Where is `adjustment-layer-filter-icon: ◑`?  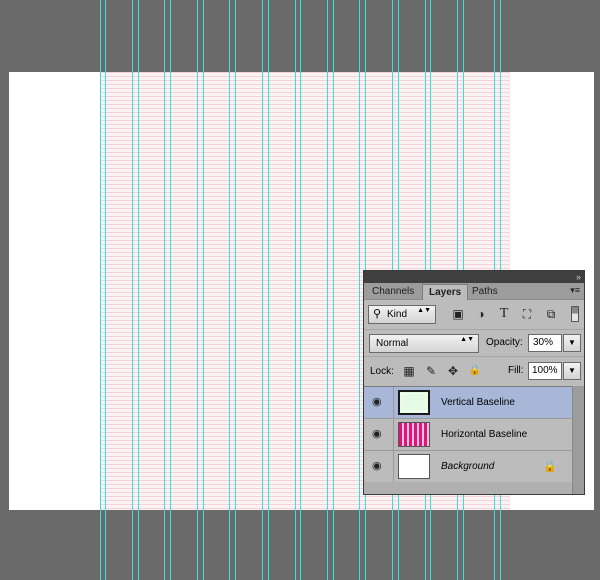
adjustment-layer-filter-icon: ◑ is located at coordinates (481, 314).